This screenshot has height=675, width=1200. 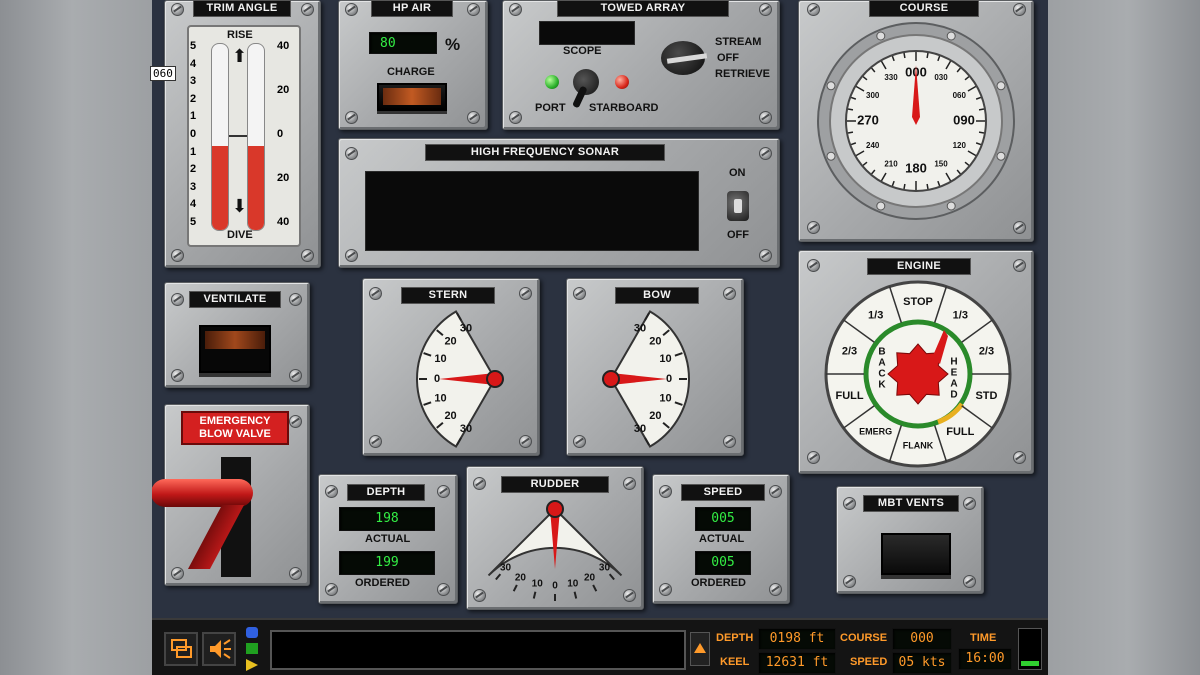 What do you see at coordinates (916, 167) in the screenshot?
I see `compass-heading-label: 180` at bounding box center [916, 167].